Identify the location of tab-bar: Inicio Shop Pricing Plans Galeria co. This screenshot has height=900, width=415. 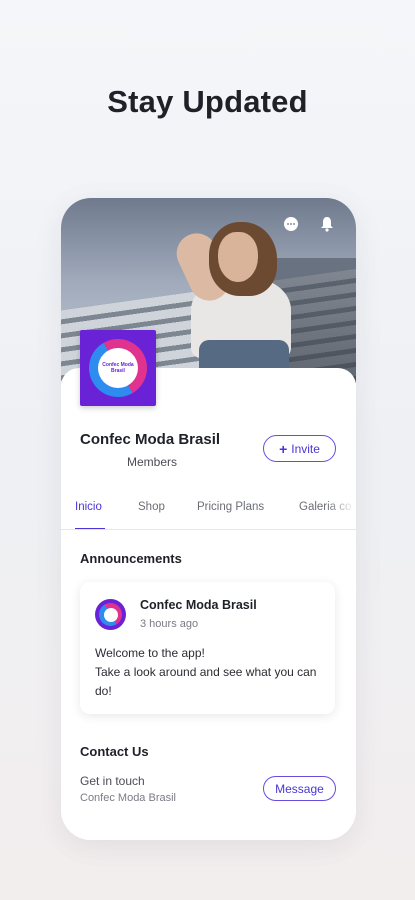
(208, 513).